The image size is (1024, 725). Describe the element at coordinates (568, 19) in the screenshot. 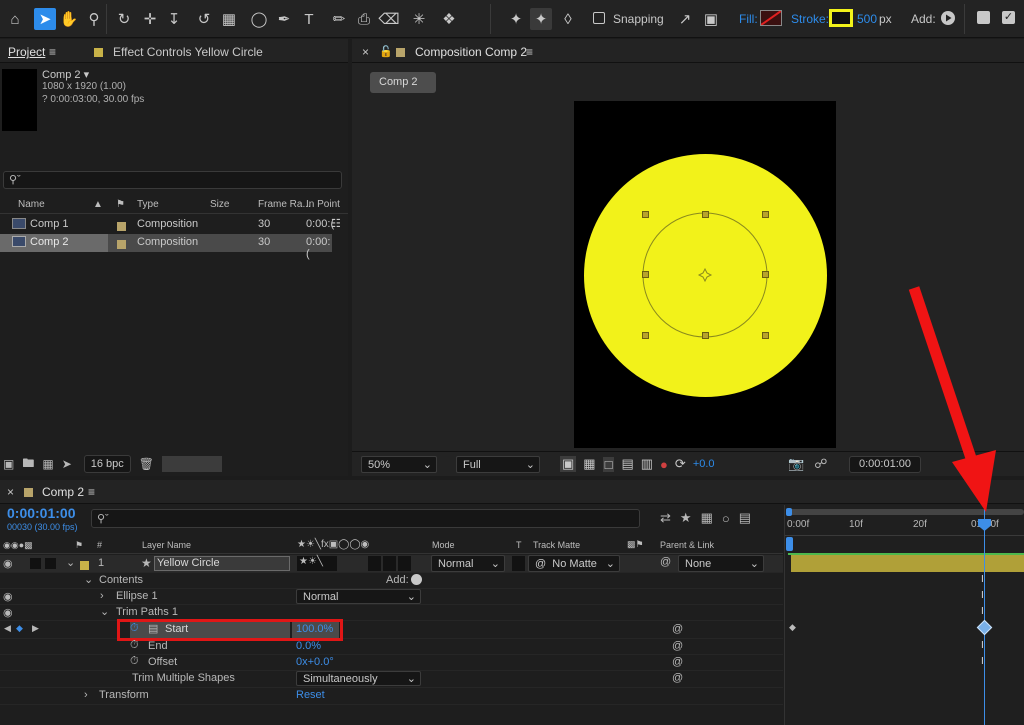

I see `view-axis-icon: ◊` at that location.